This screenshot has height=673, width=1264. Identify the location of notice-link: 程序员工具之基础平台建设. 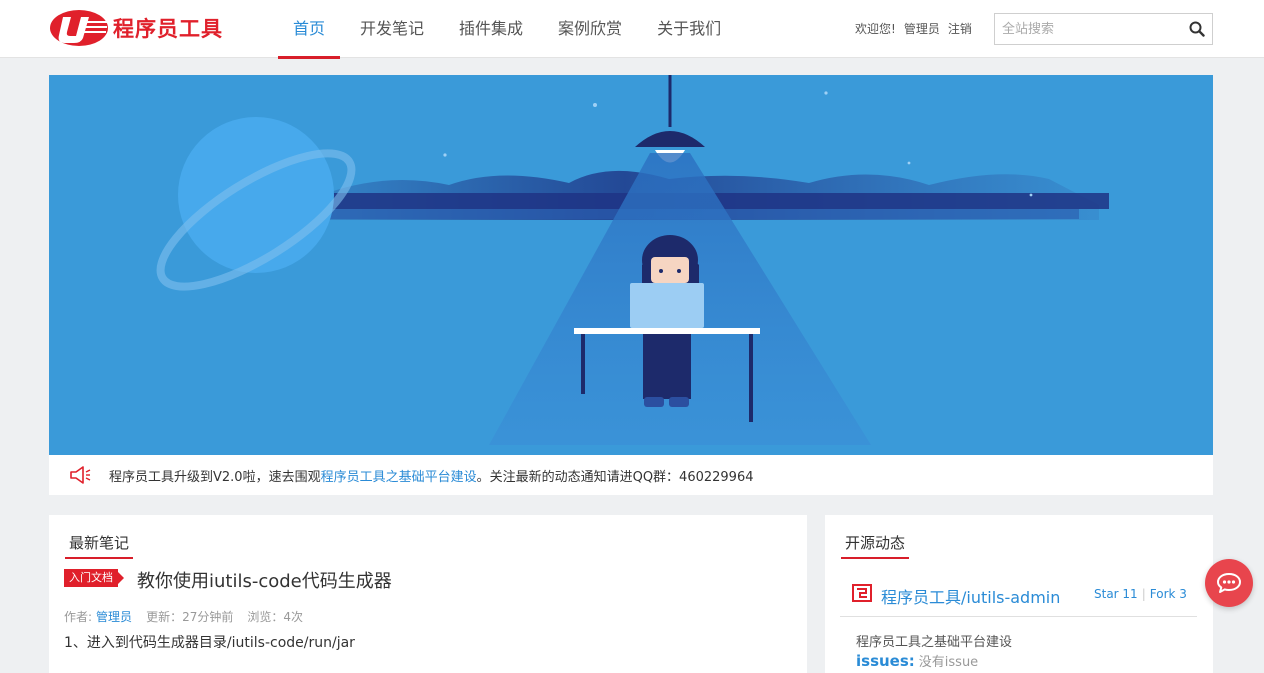
(399, 475).